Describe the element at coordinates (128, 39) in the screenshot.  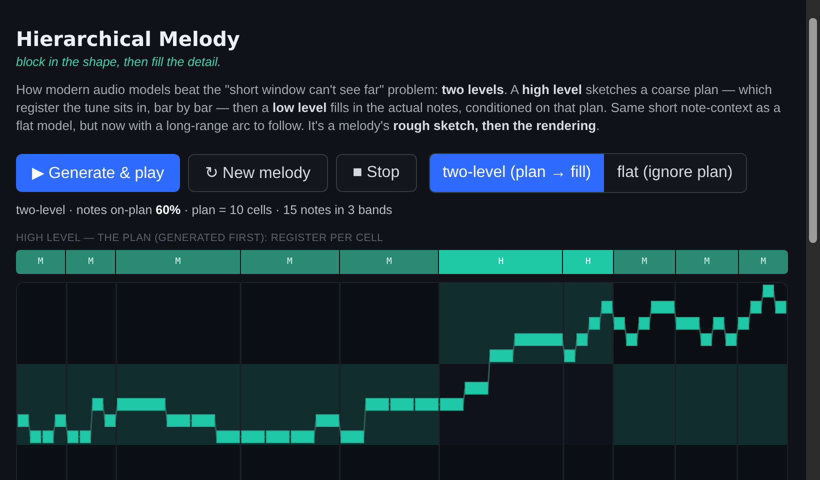
I see `page-title: Hierarchical Melody` at that location.